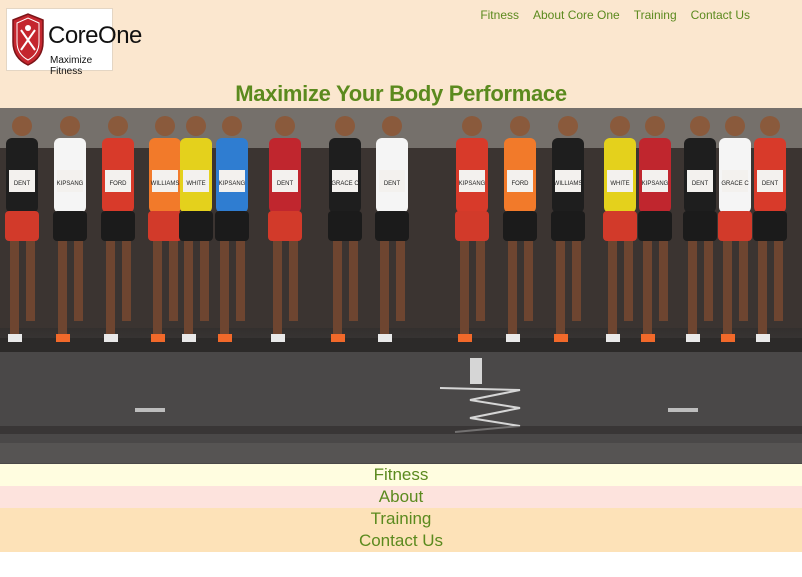 The height and width of the screenshot is (577, 802). Describe the element at coordinates (401, 519) in the screenshot. I see `menu-item-training: Training` at that location.